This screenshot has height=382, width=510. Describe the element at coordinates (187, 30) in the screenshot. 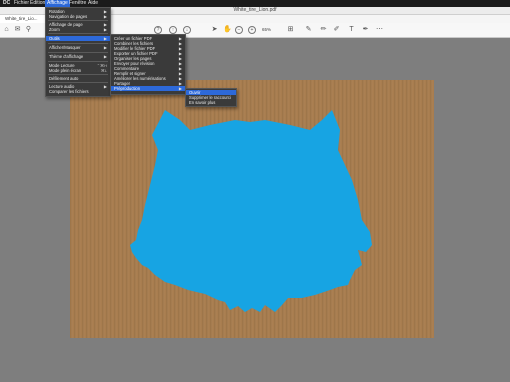

I see `page-down-icon: ↓` at that location.